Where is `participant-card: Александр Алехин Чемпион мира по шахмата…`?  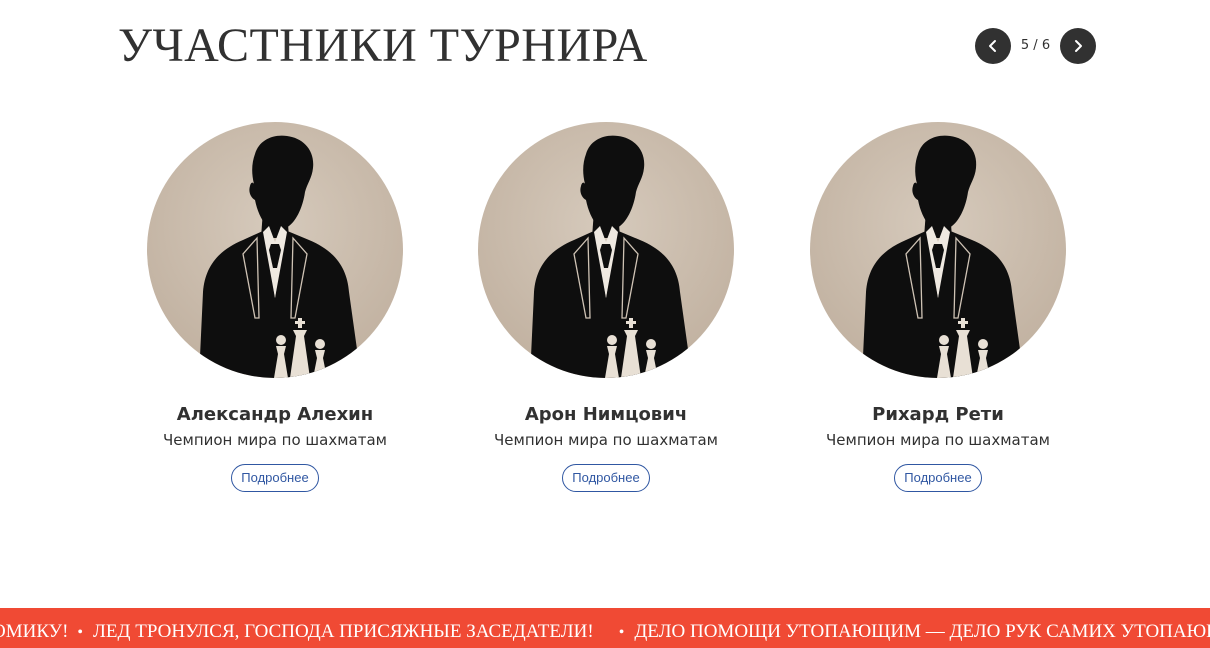
participant-card: Александр Алехин Чемпион мира по шахмата… is located at coordinates (275, 307).